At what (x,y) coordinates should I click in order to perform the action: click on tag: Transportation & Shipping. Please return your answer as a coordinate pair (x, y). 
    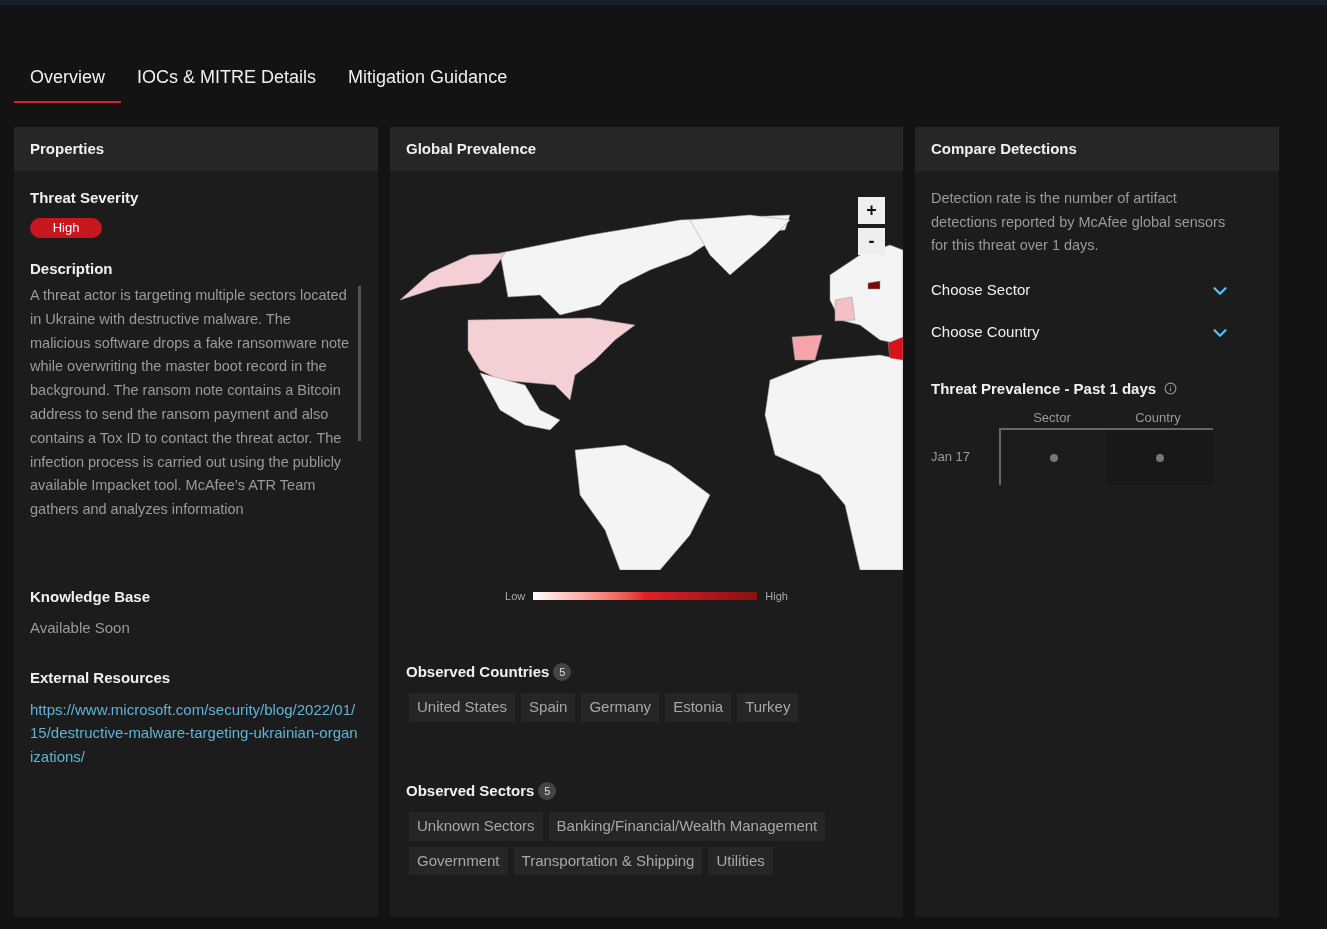
    Looking at the image, I should click on (608, 860).